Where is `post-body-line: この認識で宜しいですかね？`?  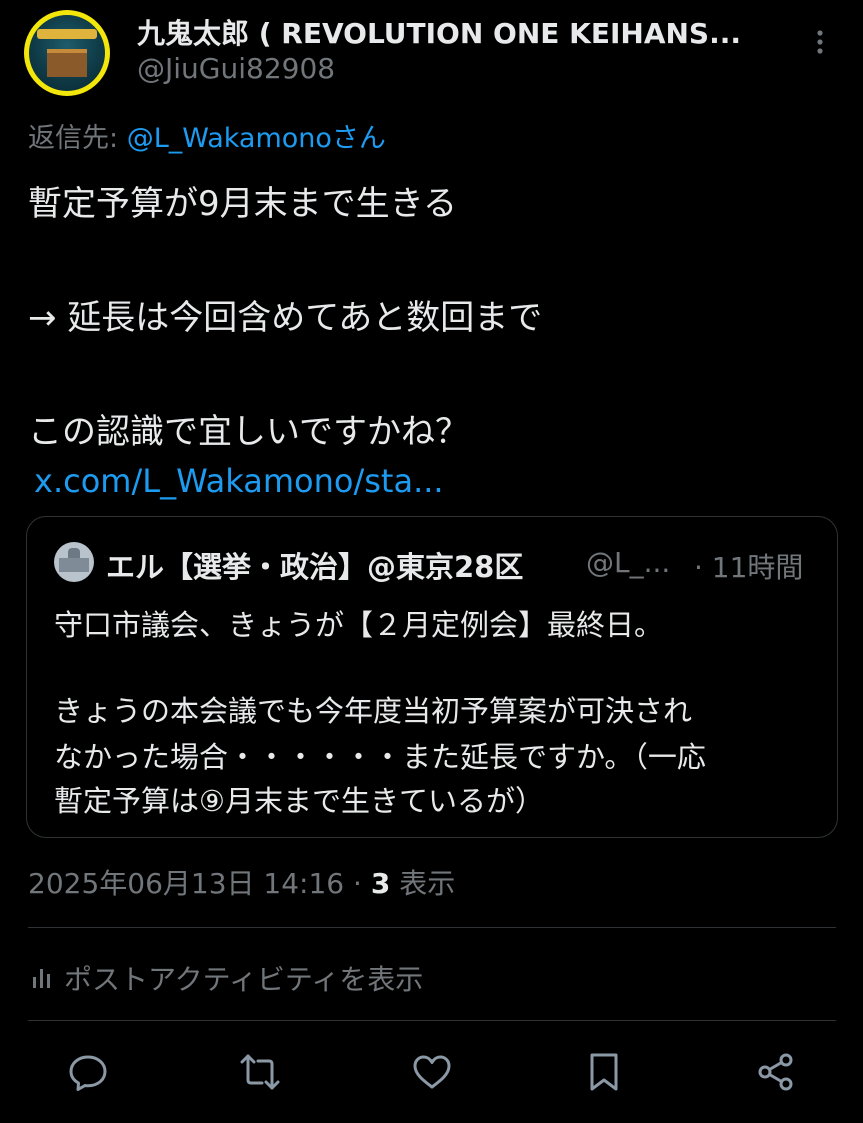
post-body-line: この認識で宜しいですかね？ is located at coordinates (248, 432).